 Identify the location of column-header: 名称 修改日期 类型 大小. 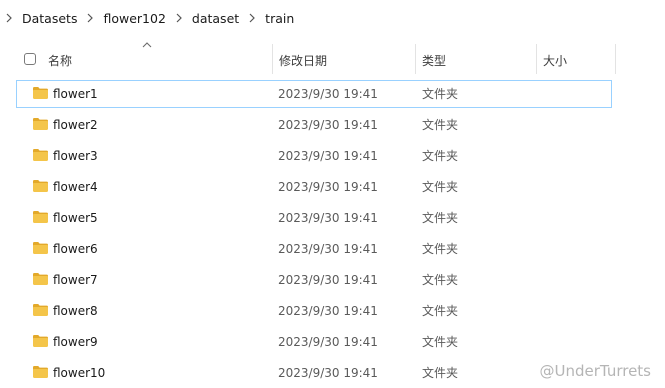
(332, 59).